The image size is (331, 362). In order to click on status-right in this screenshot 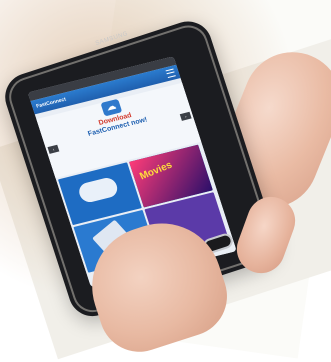, I will do `click(171, 61)`.